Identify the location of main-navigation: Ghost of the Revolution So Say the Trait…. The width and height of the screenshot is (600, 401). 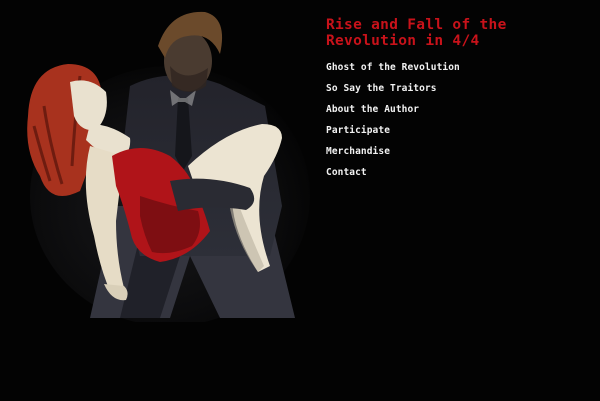
(393, 120).